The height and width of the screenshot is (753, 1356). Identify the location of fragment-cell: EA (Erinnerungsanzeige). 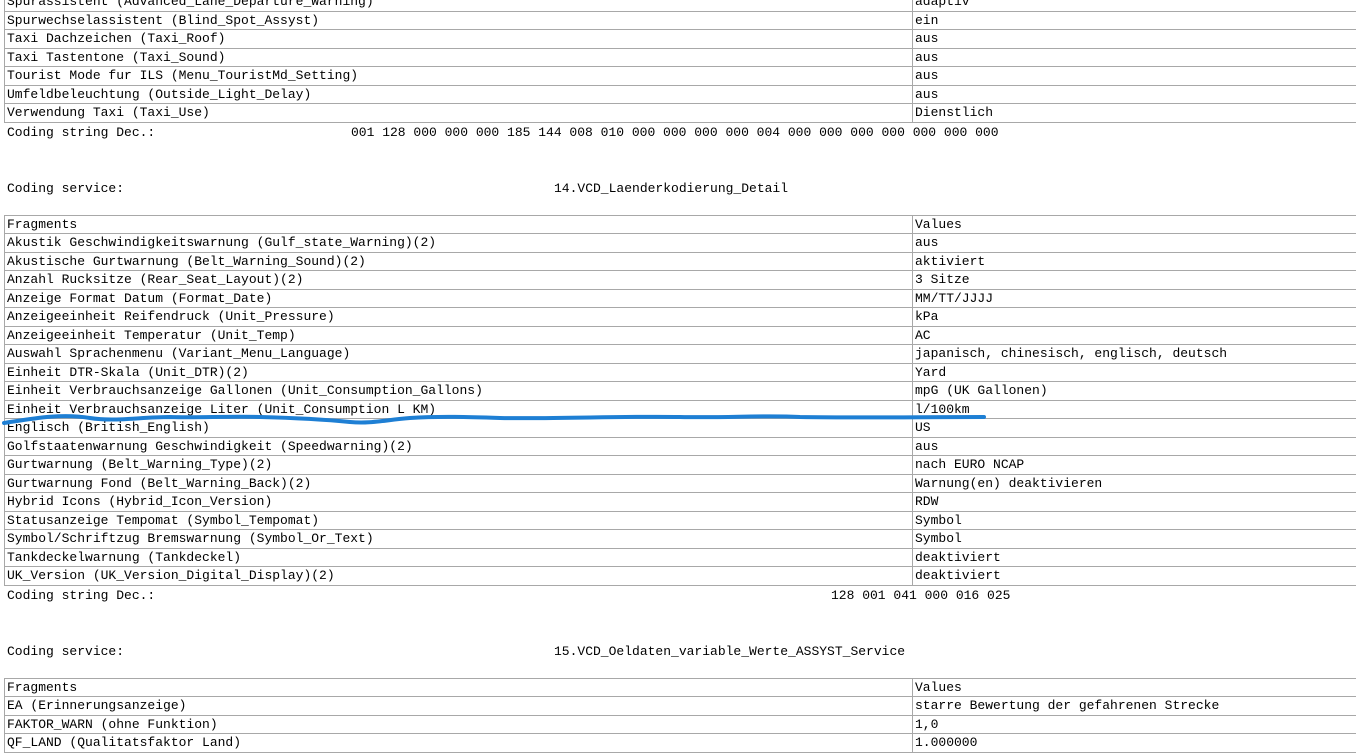
(459, 706).